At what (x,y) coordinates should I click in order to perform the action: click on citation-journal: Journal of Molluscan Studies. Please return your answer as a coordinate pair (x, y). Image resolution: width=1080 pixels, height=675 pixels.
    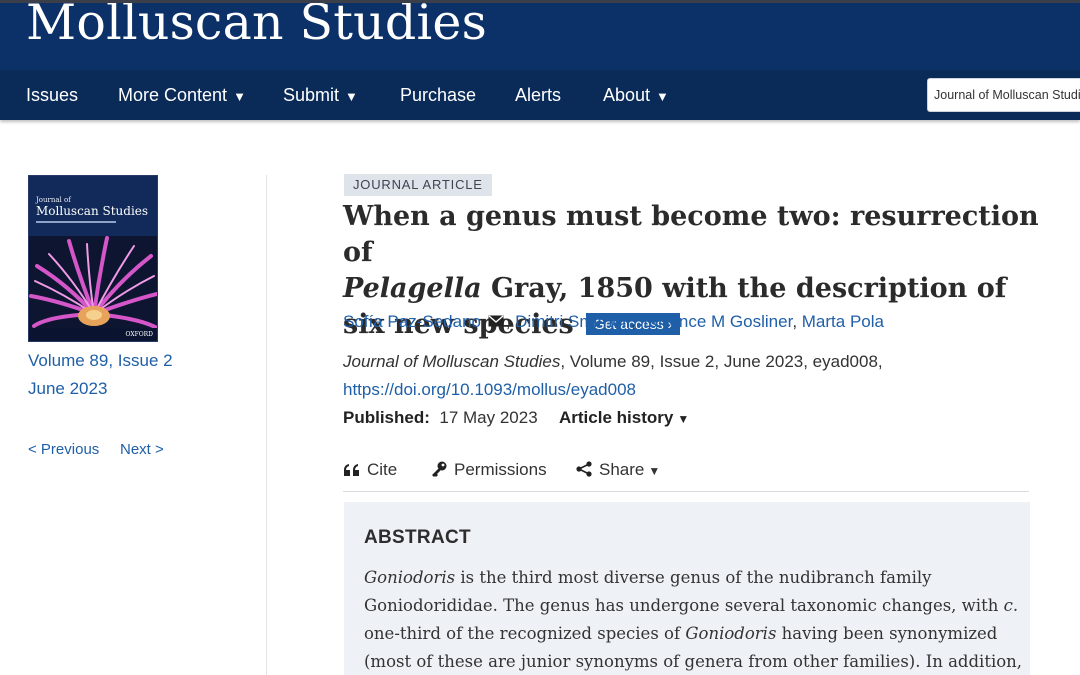
    Looking at the image, I should click on (452, 361).